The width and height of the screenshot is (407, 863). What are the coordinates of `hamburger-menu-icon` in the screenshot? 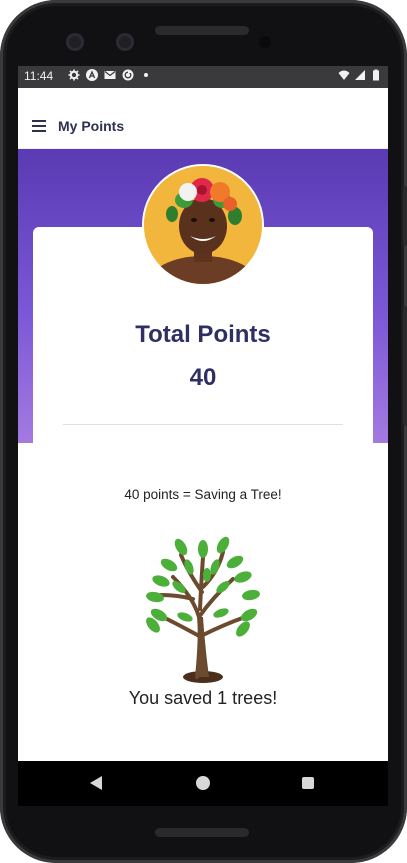 It's located at (39, 126).